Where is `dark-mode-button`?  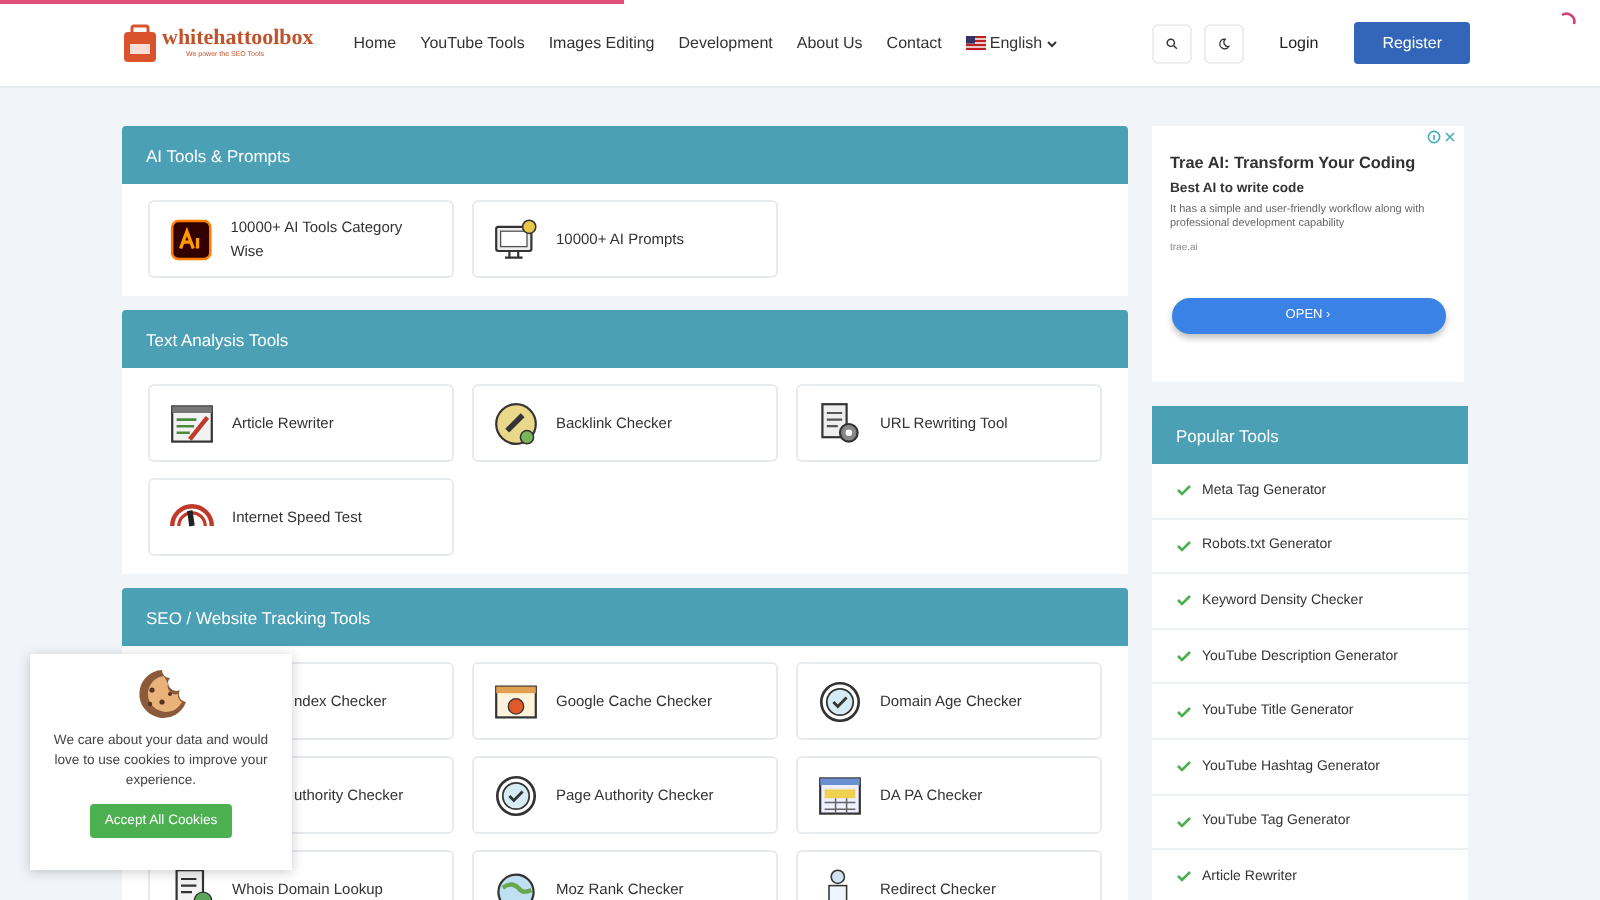 dark-mode-button is located at coordinates (1223, 43).